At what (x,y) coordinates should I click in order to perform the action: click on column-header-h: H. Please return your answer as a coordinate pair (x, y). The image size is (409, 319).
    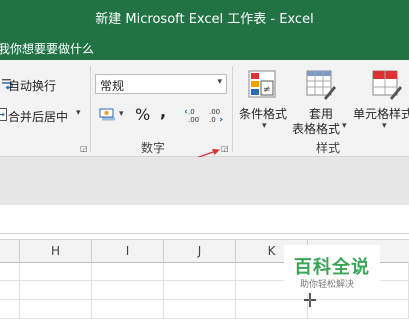
    Looking at the image, I should click on (56, 251).